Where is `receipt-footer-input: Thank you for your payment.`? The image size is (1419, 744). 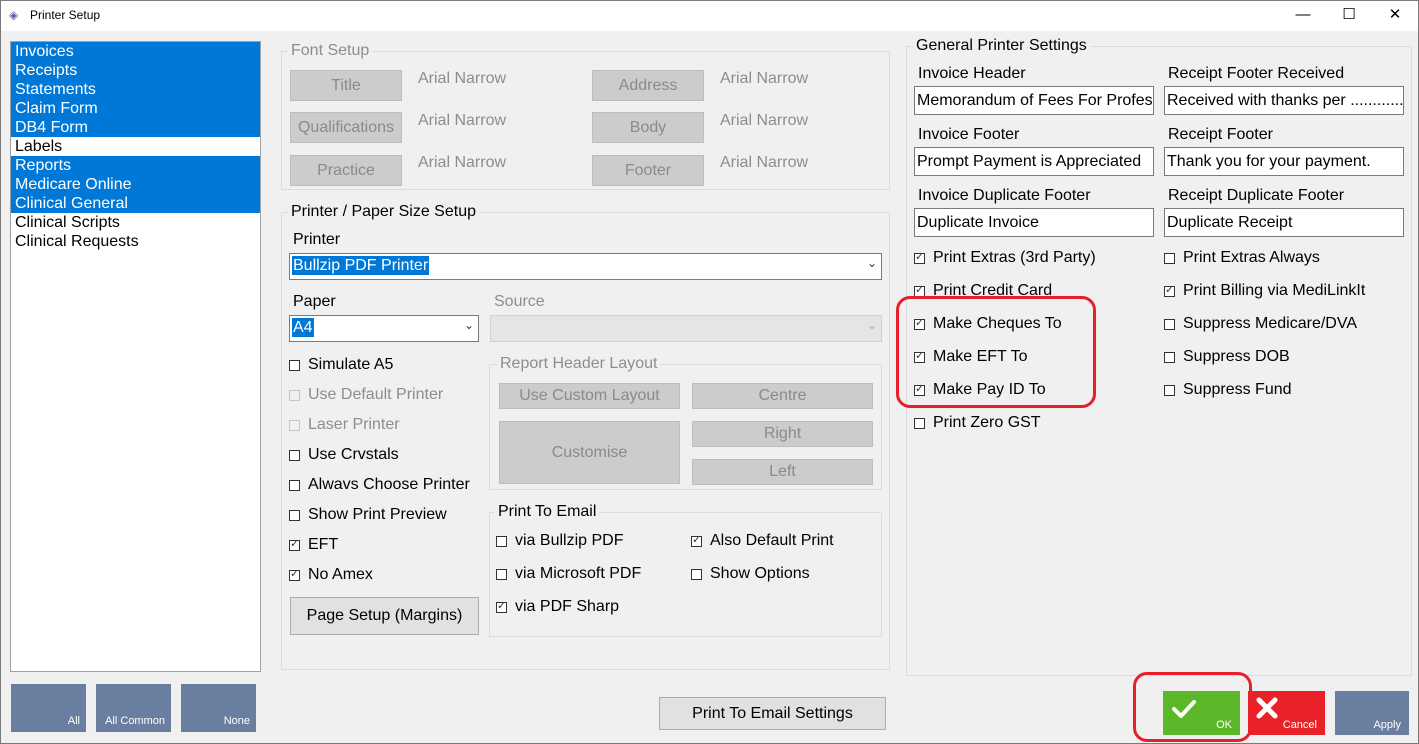
receipt-footer-input: Thank you for your payment. is located at coordinates (1284, 161).